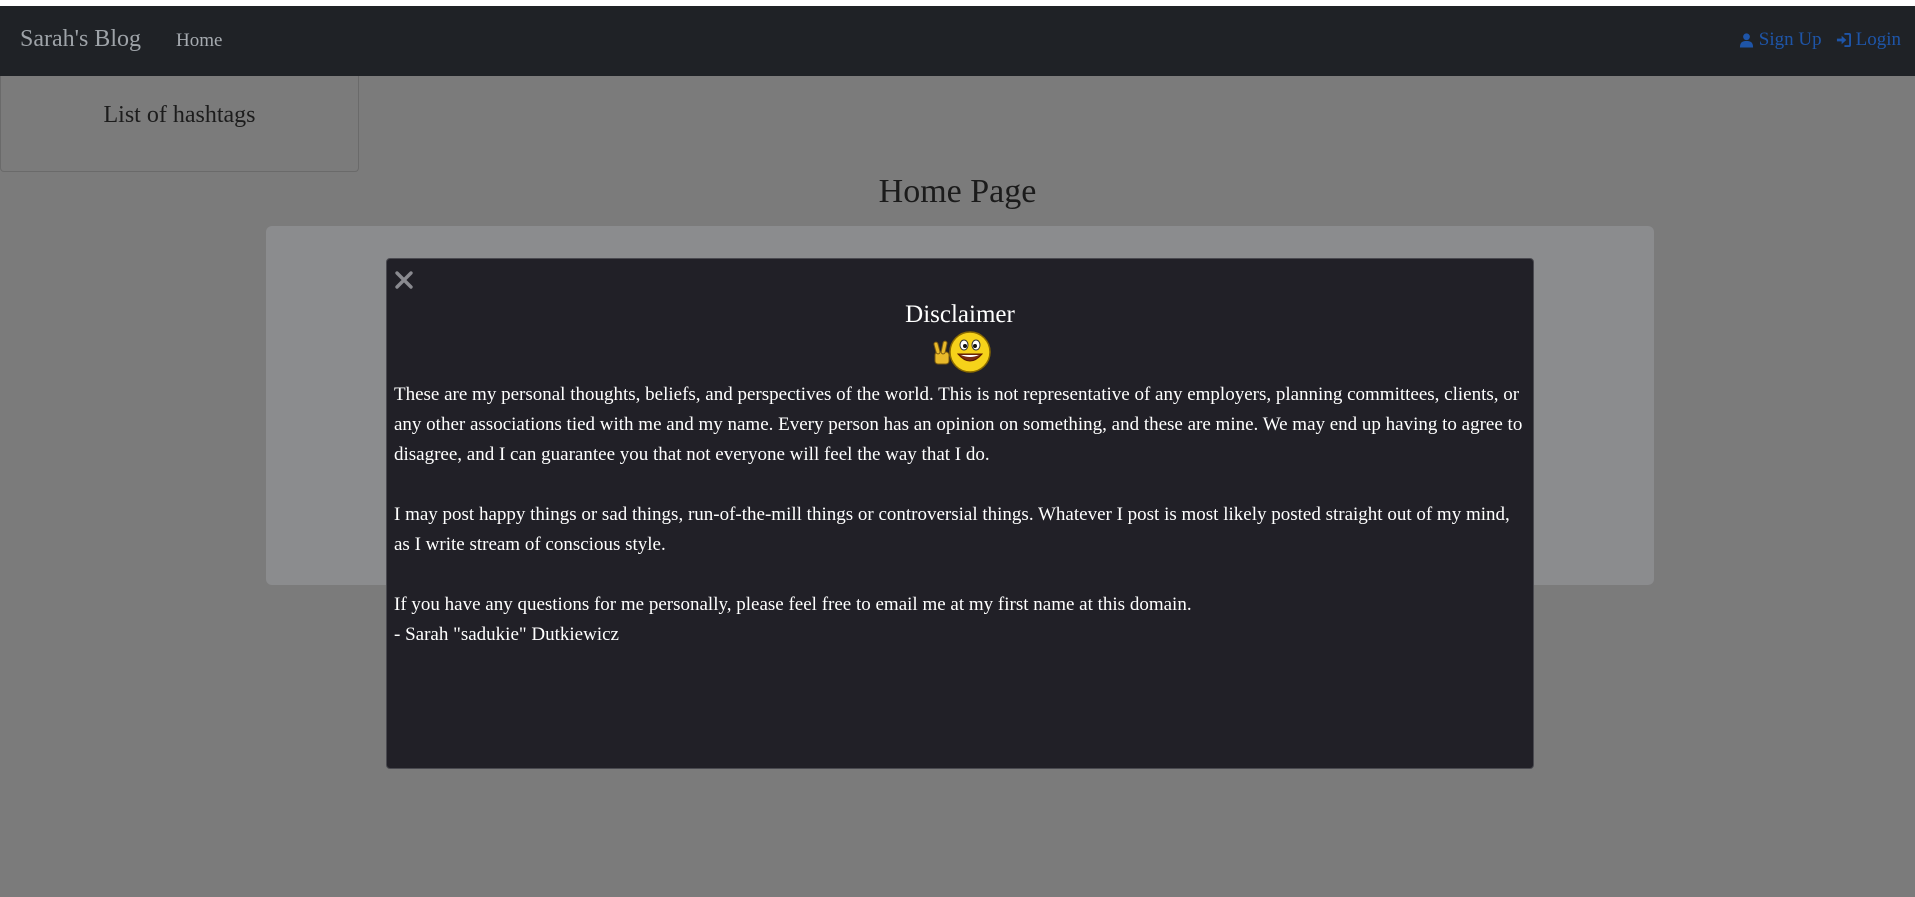  What do you see at coordinates (1843, 40) in the screenshot?
I see `sign-in-icon` at bounding box center [1843, 40].